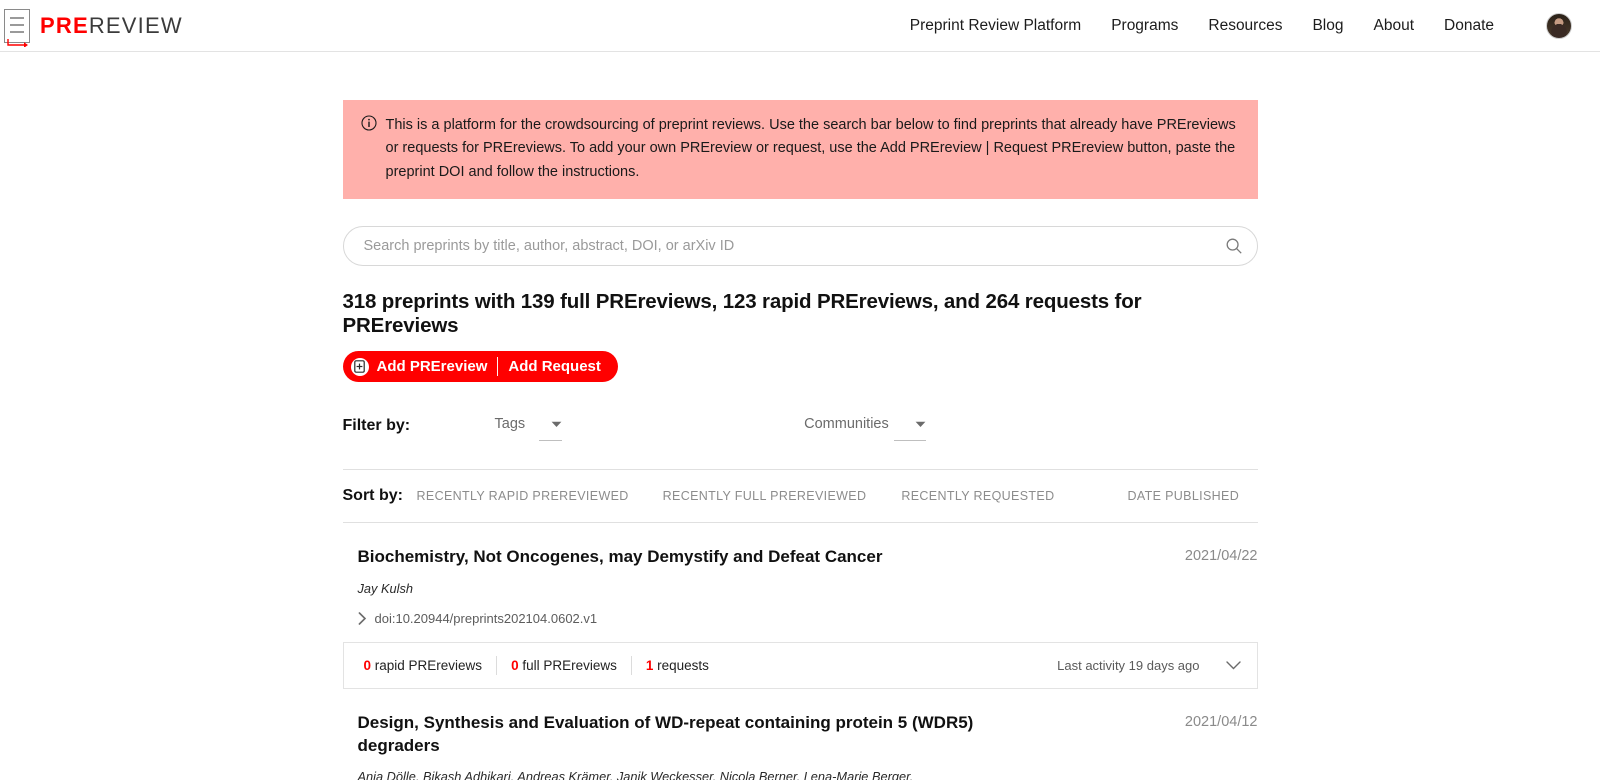 This screenshot has height=780, width=1600. I want to click on rapid-prereviews-count: 0 rapid PREreviews, so click(423, 665).